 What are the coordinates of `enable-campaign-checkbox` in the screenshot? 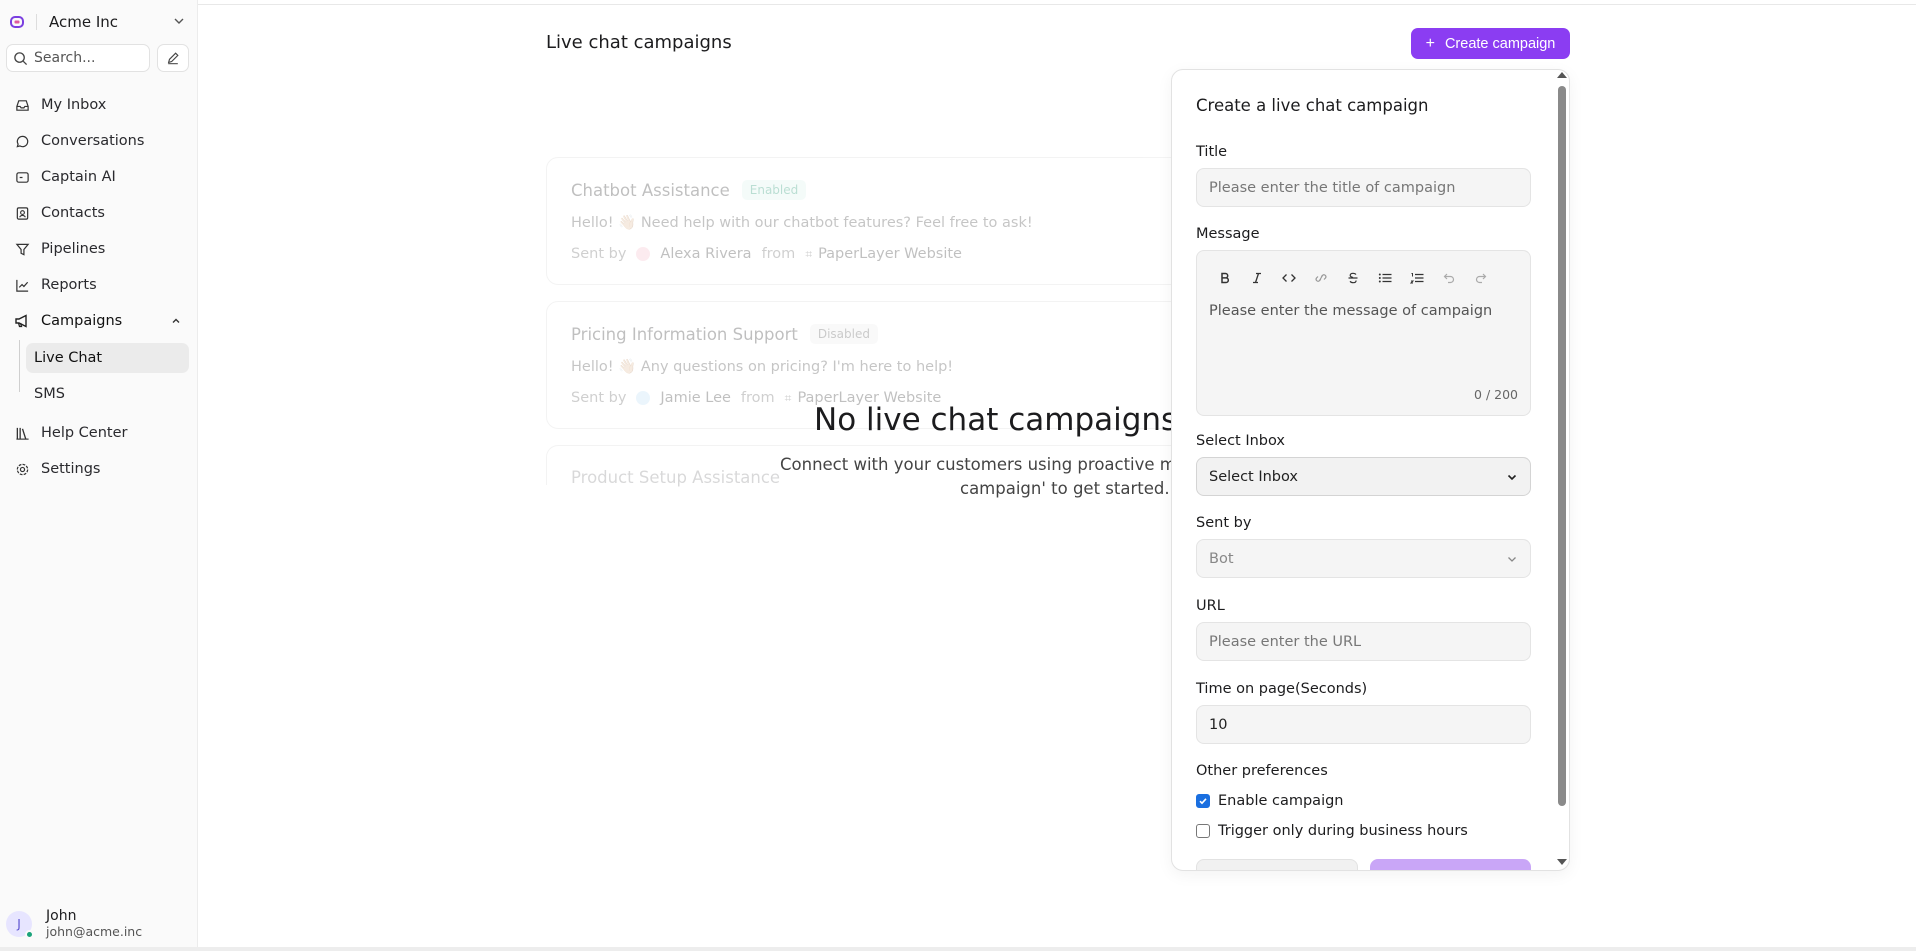 It's located at (1203, 801).